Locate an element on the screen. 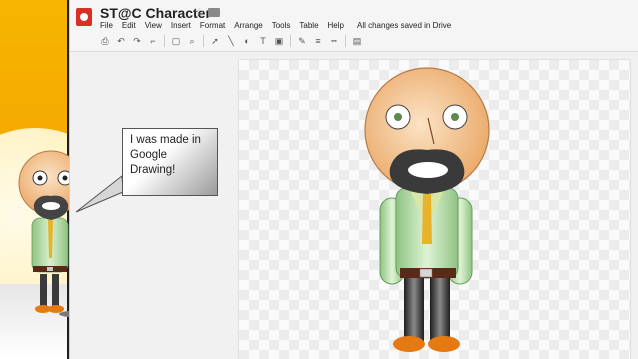  pupil-right is located at coordinates (455, 117).